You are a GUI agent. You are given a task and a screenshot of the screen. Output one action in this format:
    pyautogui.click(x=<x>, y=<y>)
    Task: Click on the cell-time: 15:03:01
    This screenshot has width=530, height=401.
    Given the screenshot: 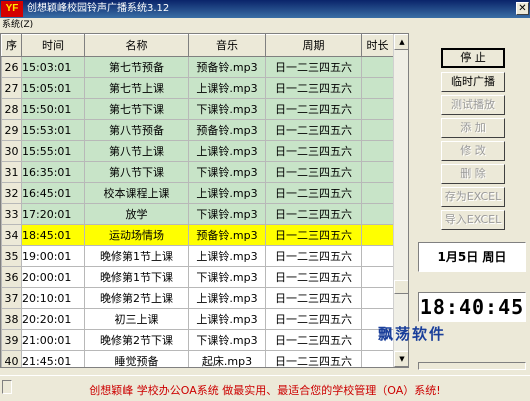 What is the action you would take?
    pyautogui.click(x=53, y=67)
    